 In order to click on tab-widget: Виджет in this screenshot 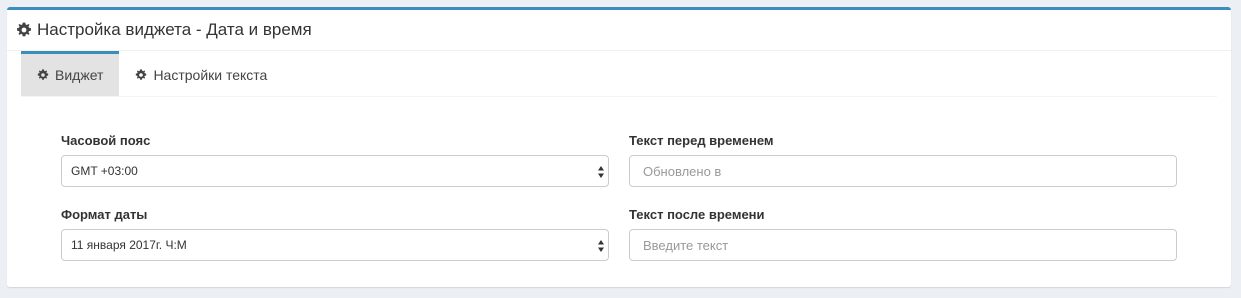, I will do `click(70, 73)`.